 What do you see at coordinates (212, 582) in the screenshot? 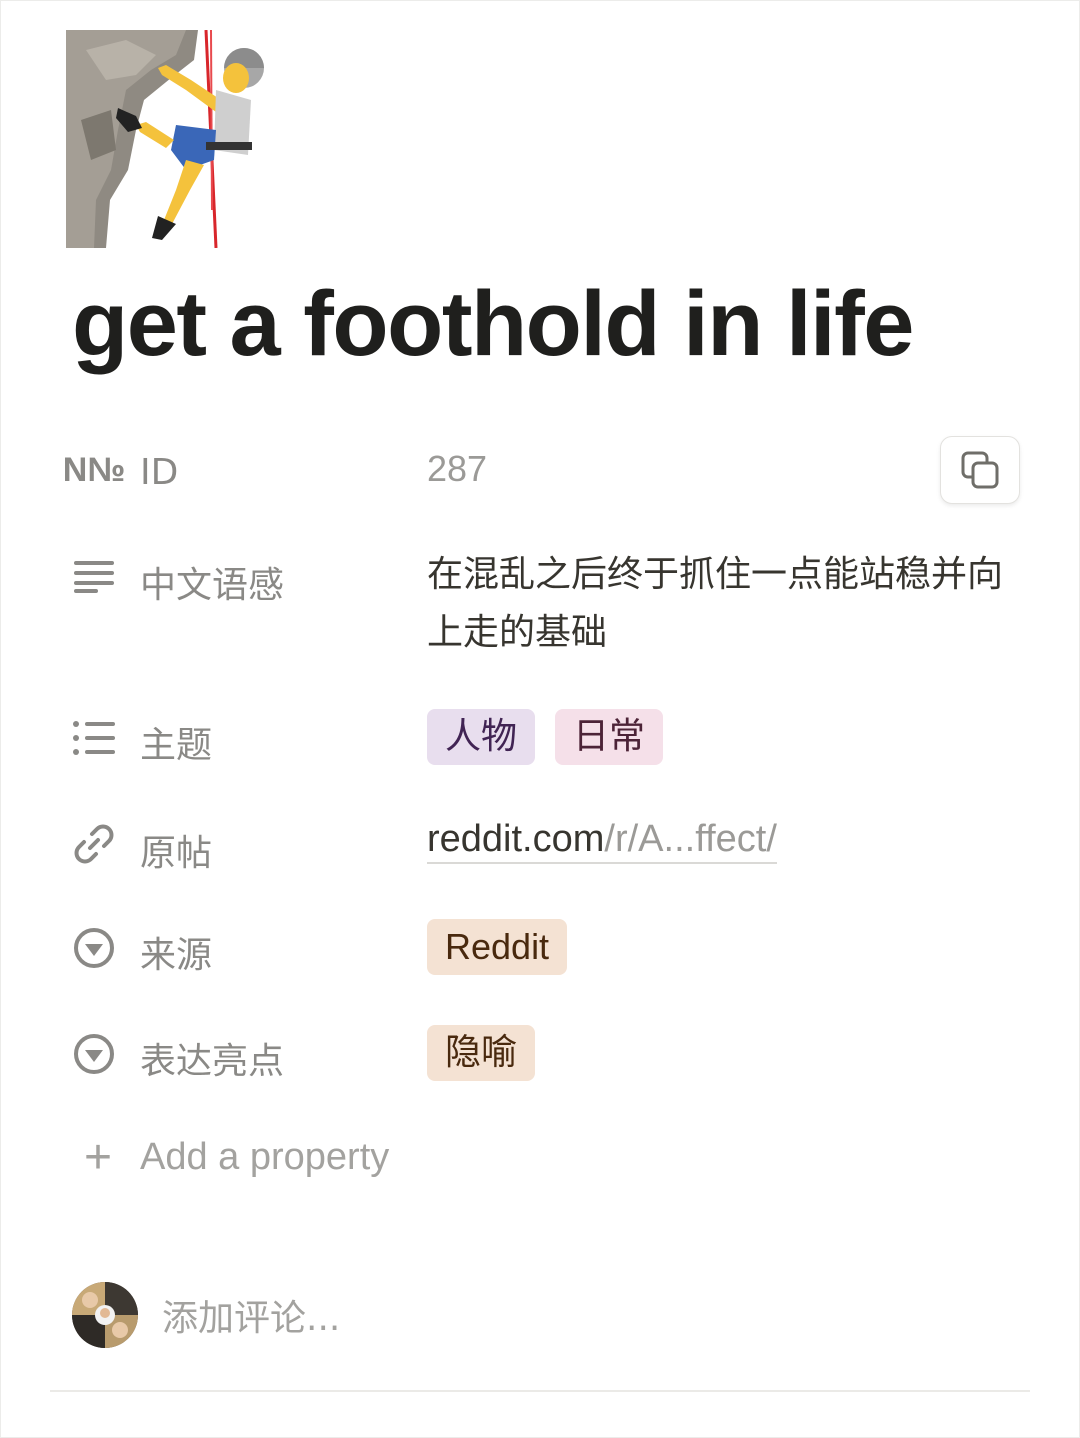
I see `property-label: 中文语感` at bounding box center [212, 582].